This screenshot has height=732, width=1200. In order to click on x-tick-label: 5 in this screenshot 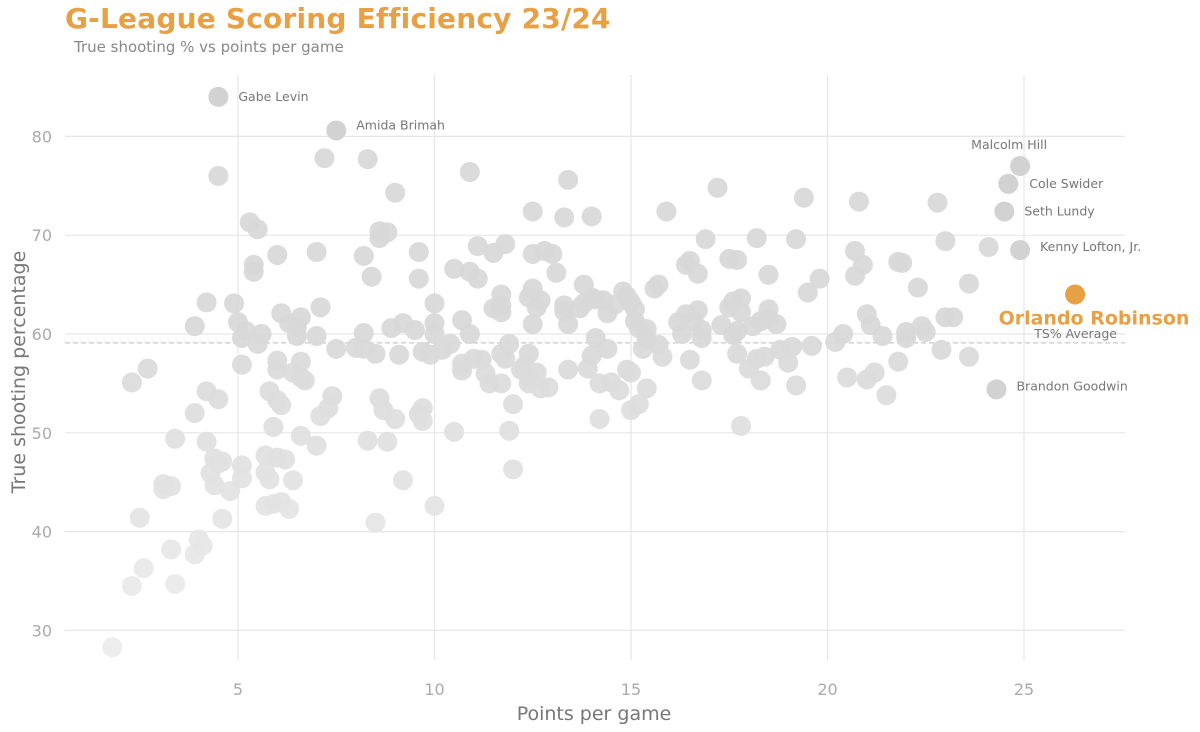, I will do `click(238, 689)`.